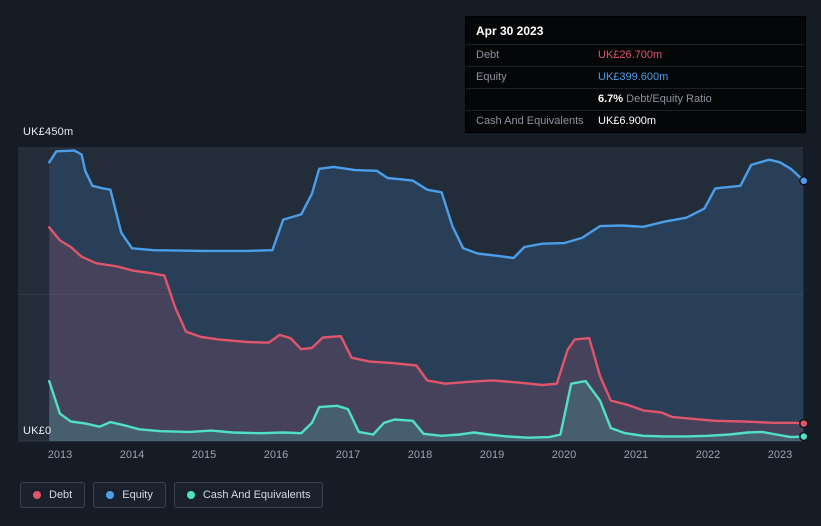 The width and height of the screenshot is (821, 526). What do you see at coordinates (61, 495) in the screenshot?
I see `legend-debt-label: Debt` at bounding box center [61, 495].